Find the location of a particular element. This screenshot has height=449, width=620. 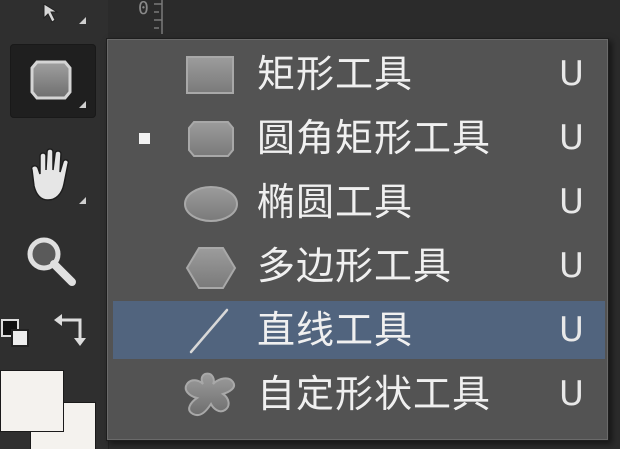

ruler: 0 is located at coordinates (143, 19).